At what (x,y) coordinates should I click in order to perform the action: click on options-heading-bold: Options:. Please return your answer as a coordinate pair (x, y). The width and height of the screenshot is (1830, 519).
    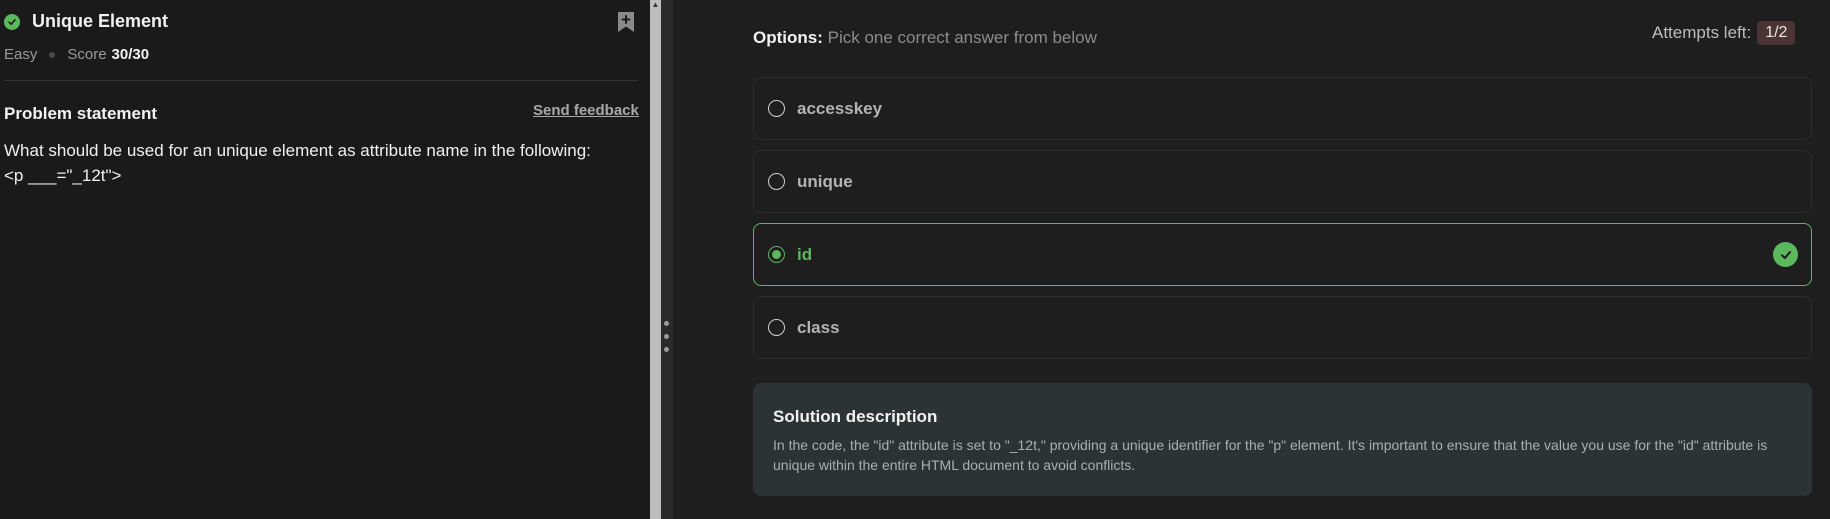
    Looking at the image, I should click on (788, 37).